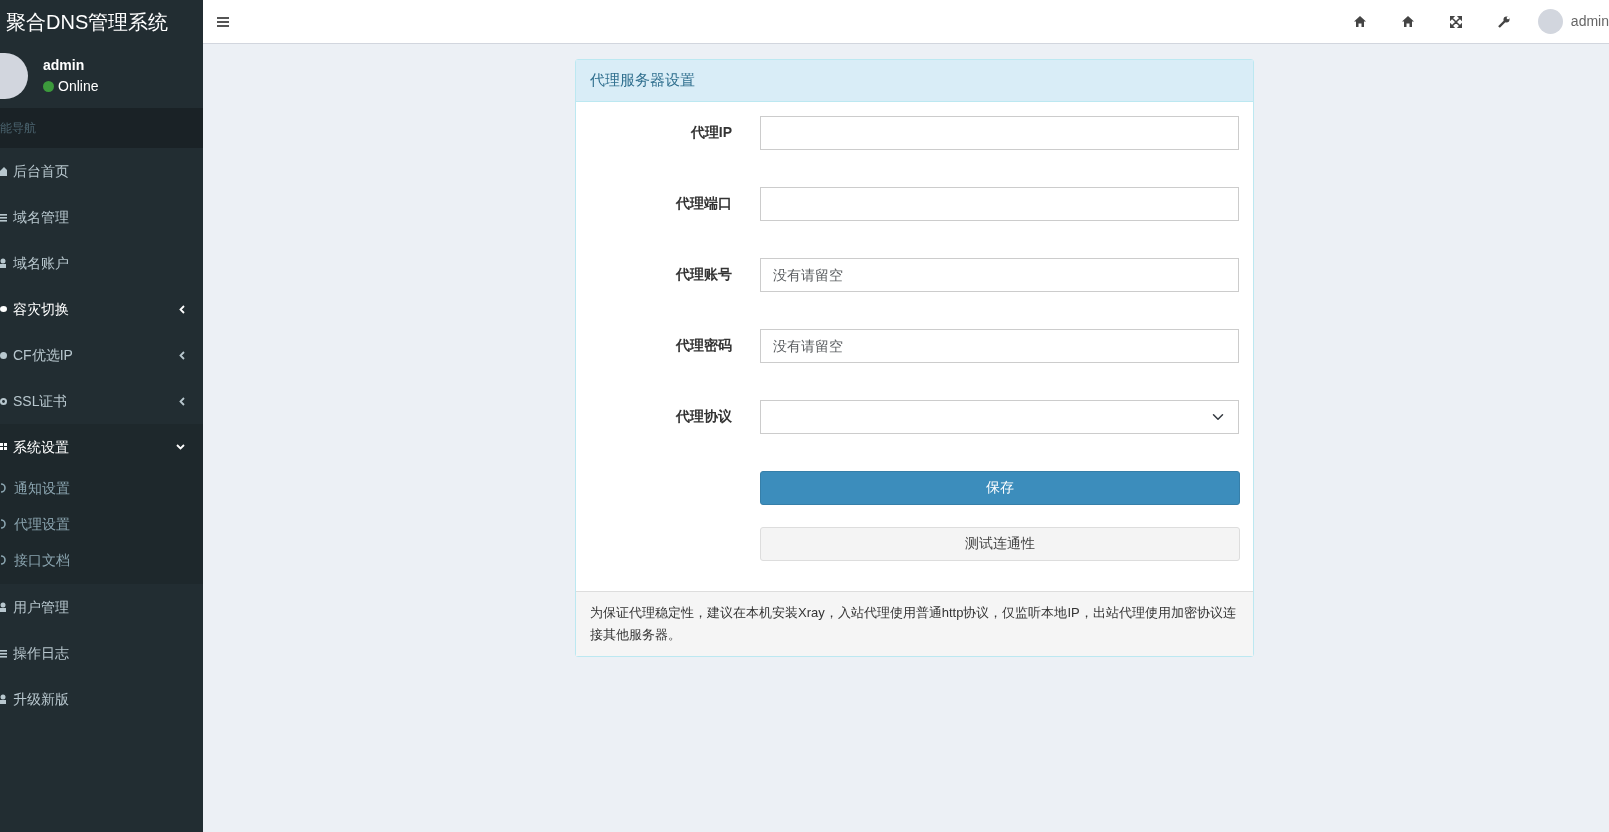 This screenshot has height=832, width=1609. I want to click on wrench-icon, so click(1503, 21).